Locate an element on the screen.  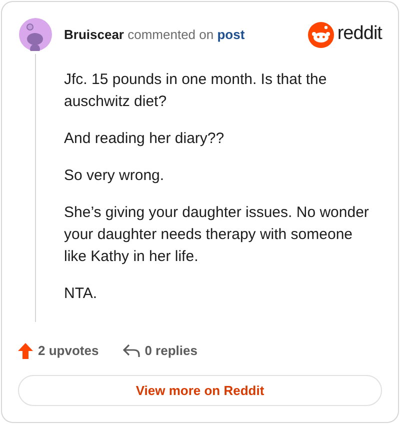
reply-count: 0 replies is located at coordinates (171, 351).